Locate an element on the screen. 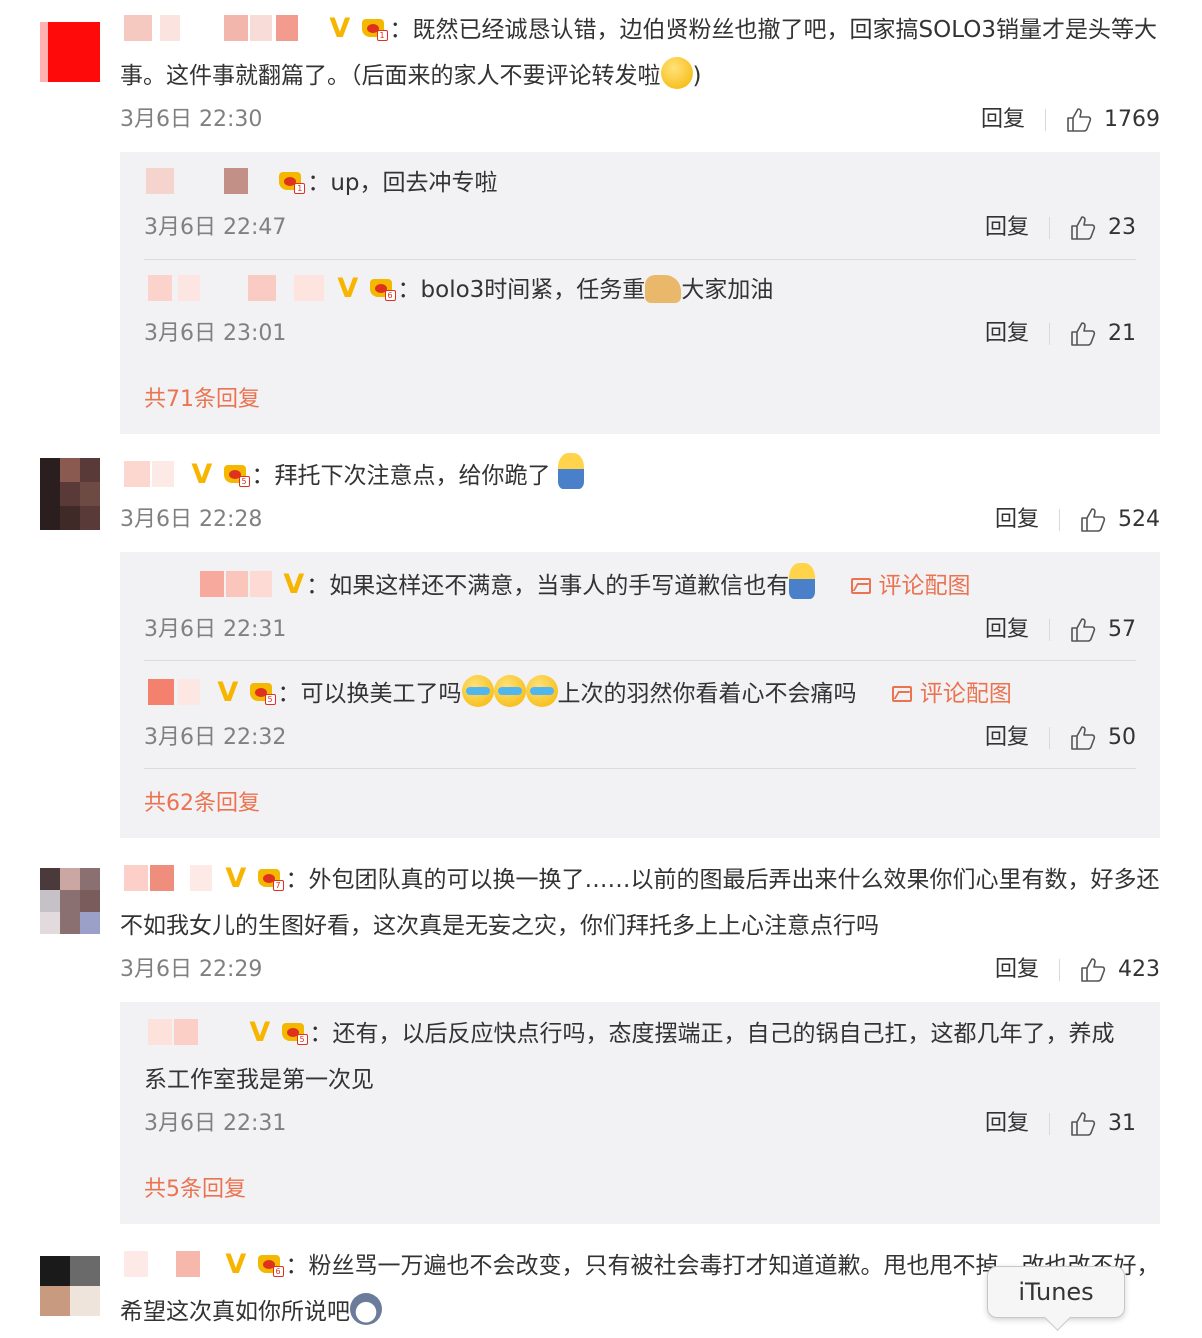 Image resolution: width=1202 pixels, height=1338 pixels. like-button: 1769 is located at coordinates (1113, 120).